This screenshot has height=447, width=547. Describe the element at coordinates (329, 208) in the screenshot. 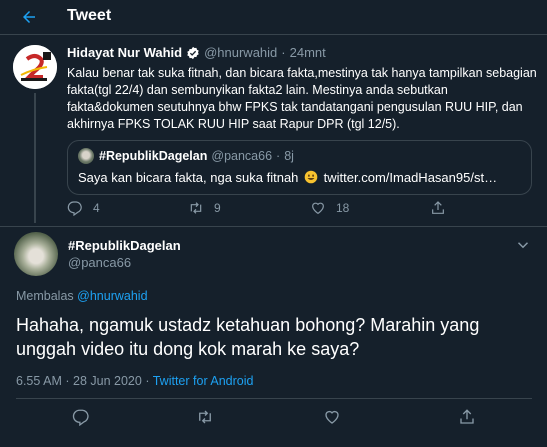

I see `like-button: 18` at that location.